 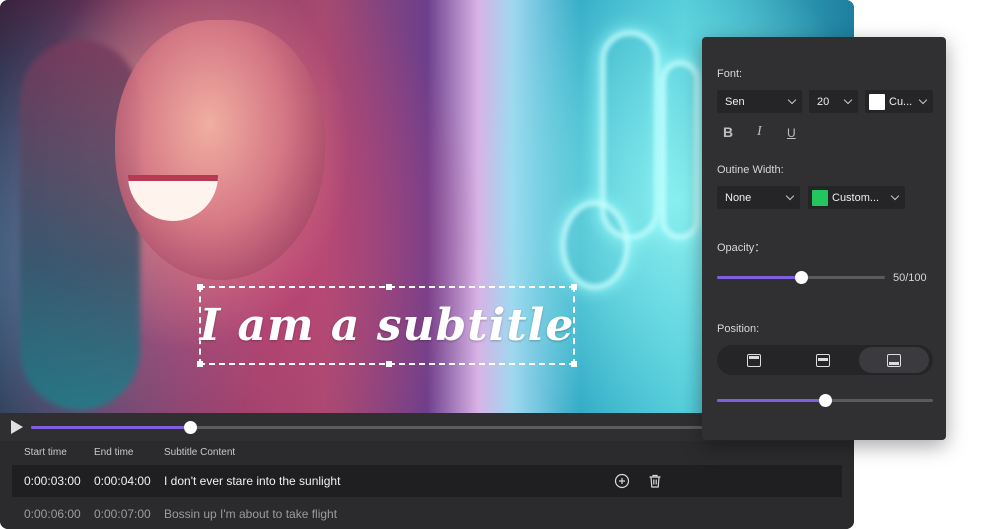 I want to click on row-subtitle-content: Bossin up I'm about to take flight, so click(x=250, y=514).